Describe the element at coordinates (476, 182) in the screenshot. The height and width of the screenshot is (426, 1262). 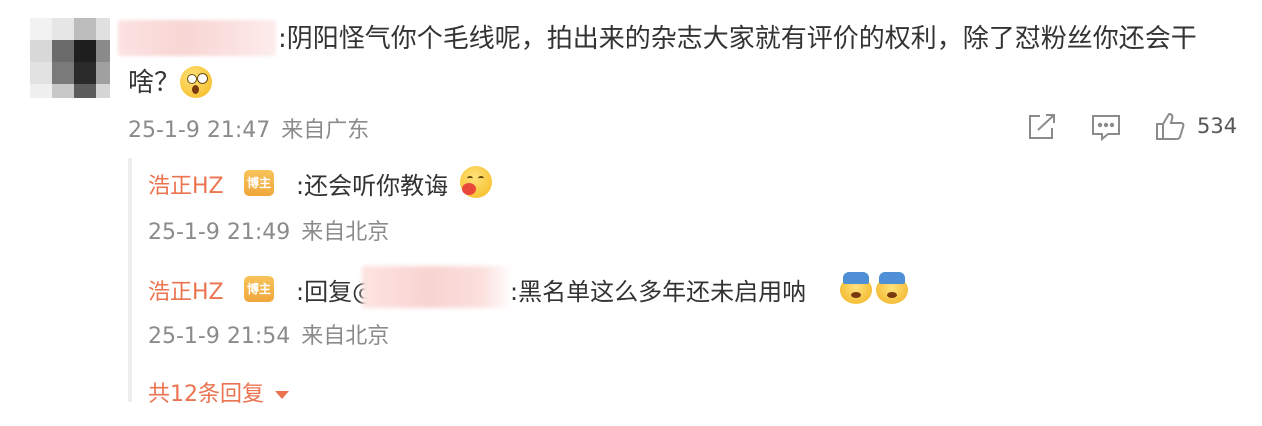
I see `tongue-emoji-icon` at that location.